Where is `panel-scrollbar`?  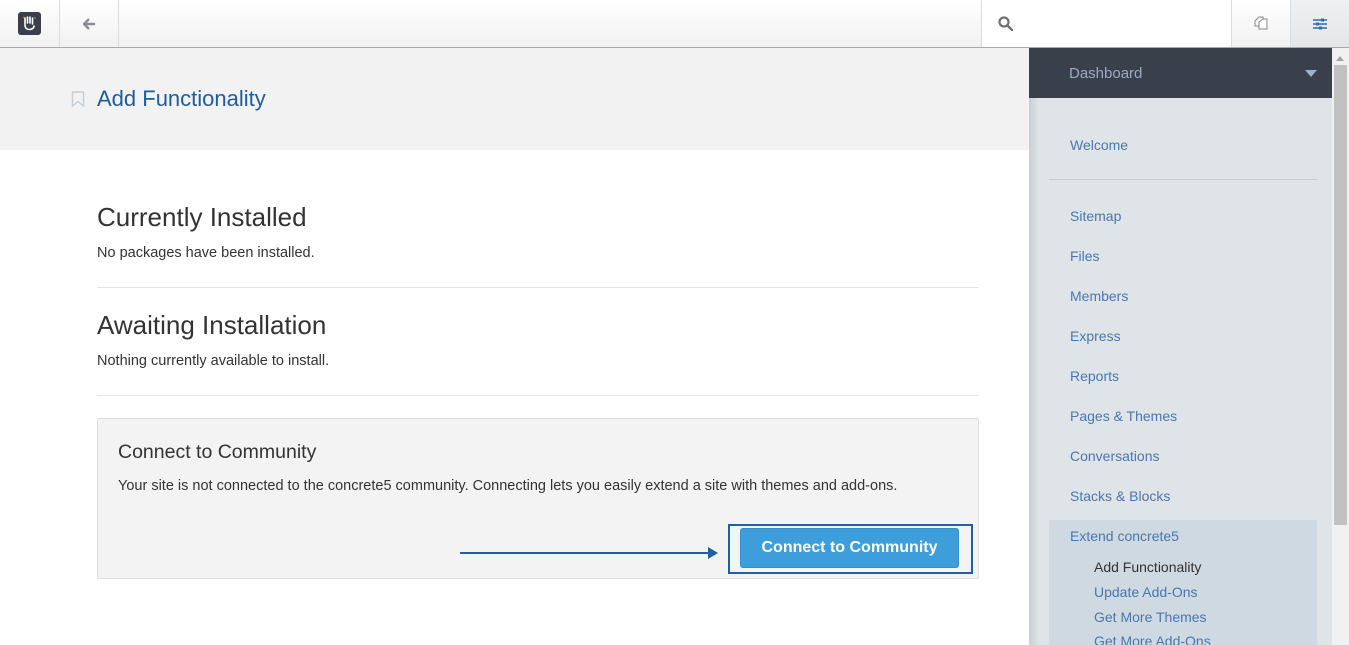
panel-scrollbar is located at coordinates (1340, 346).